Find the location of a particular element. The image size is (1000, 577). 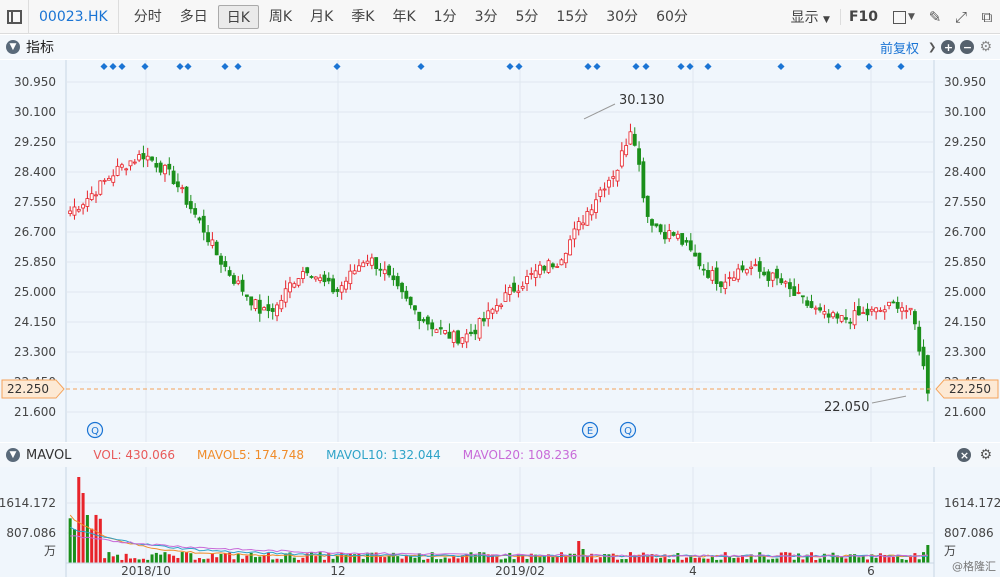

period-tab: 月K is located at coordinates (321, 17).